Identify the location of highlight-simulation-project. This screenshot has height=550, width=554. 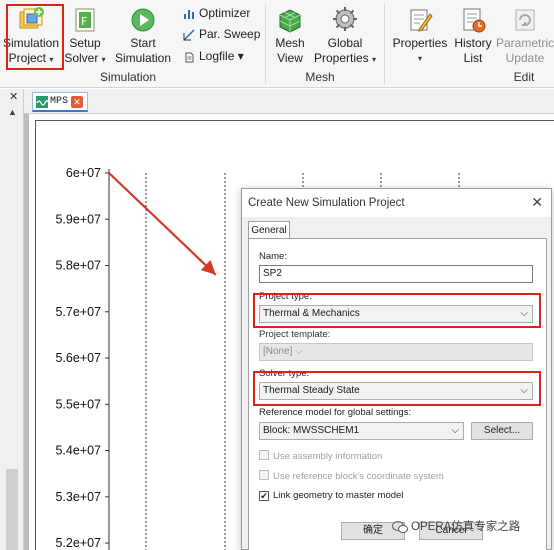
(35, 37).